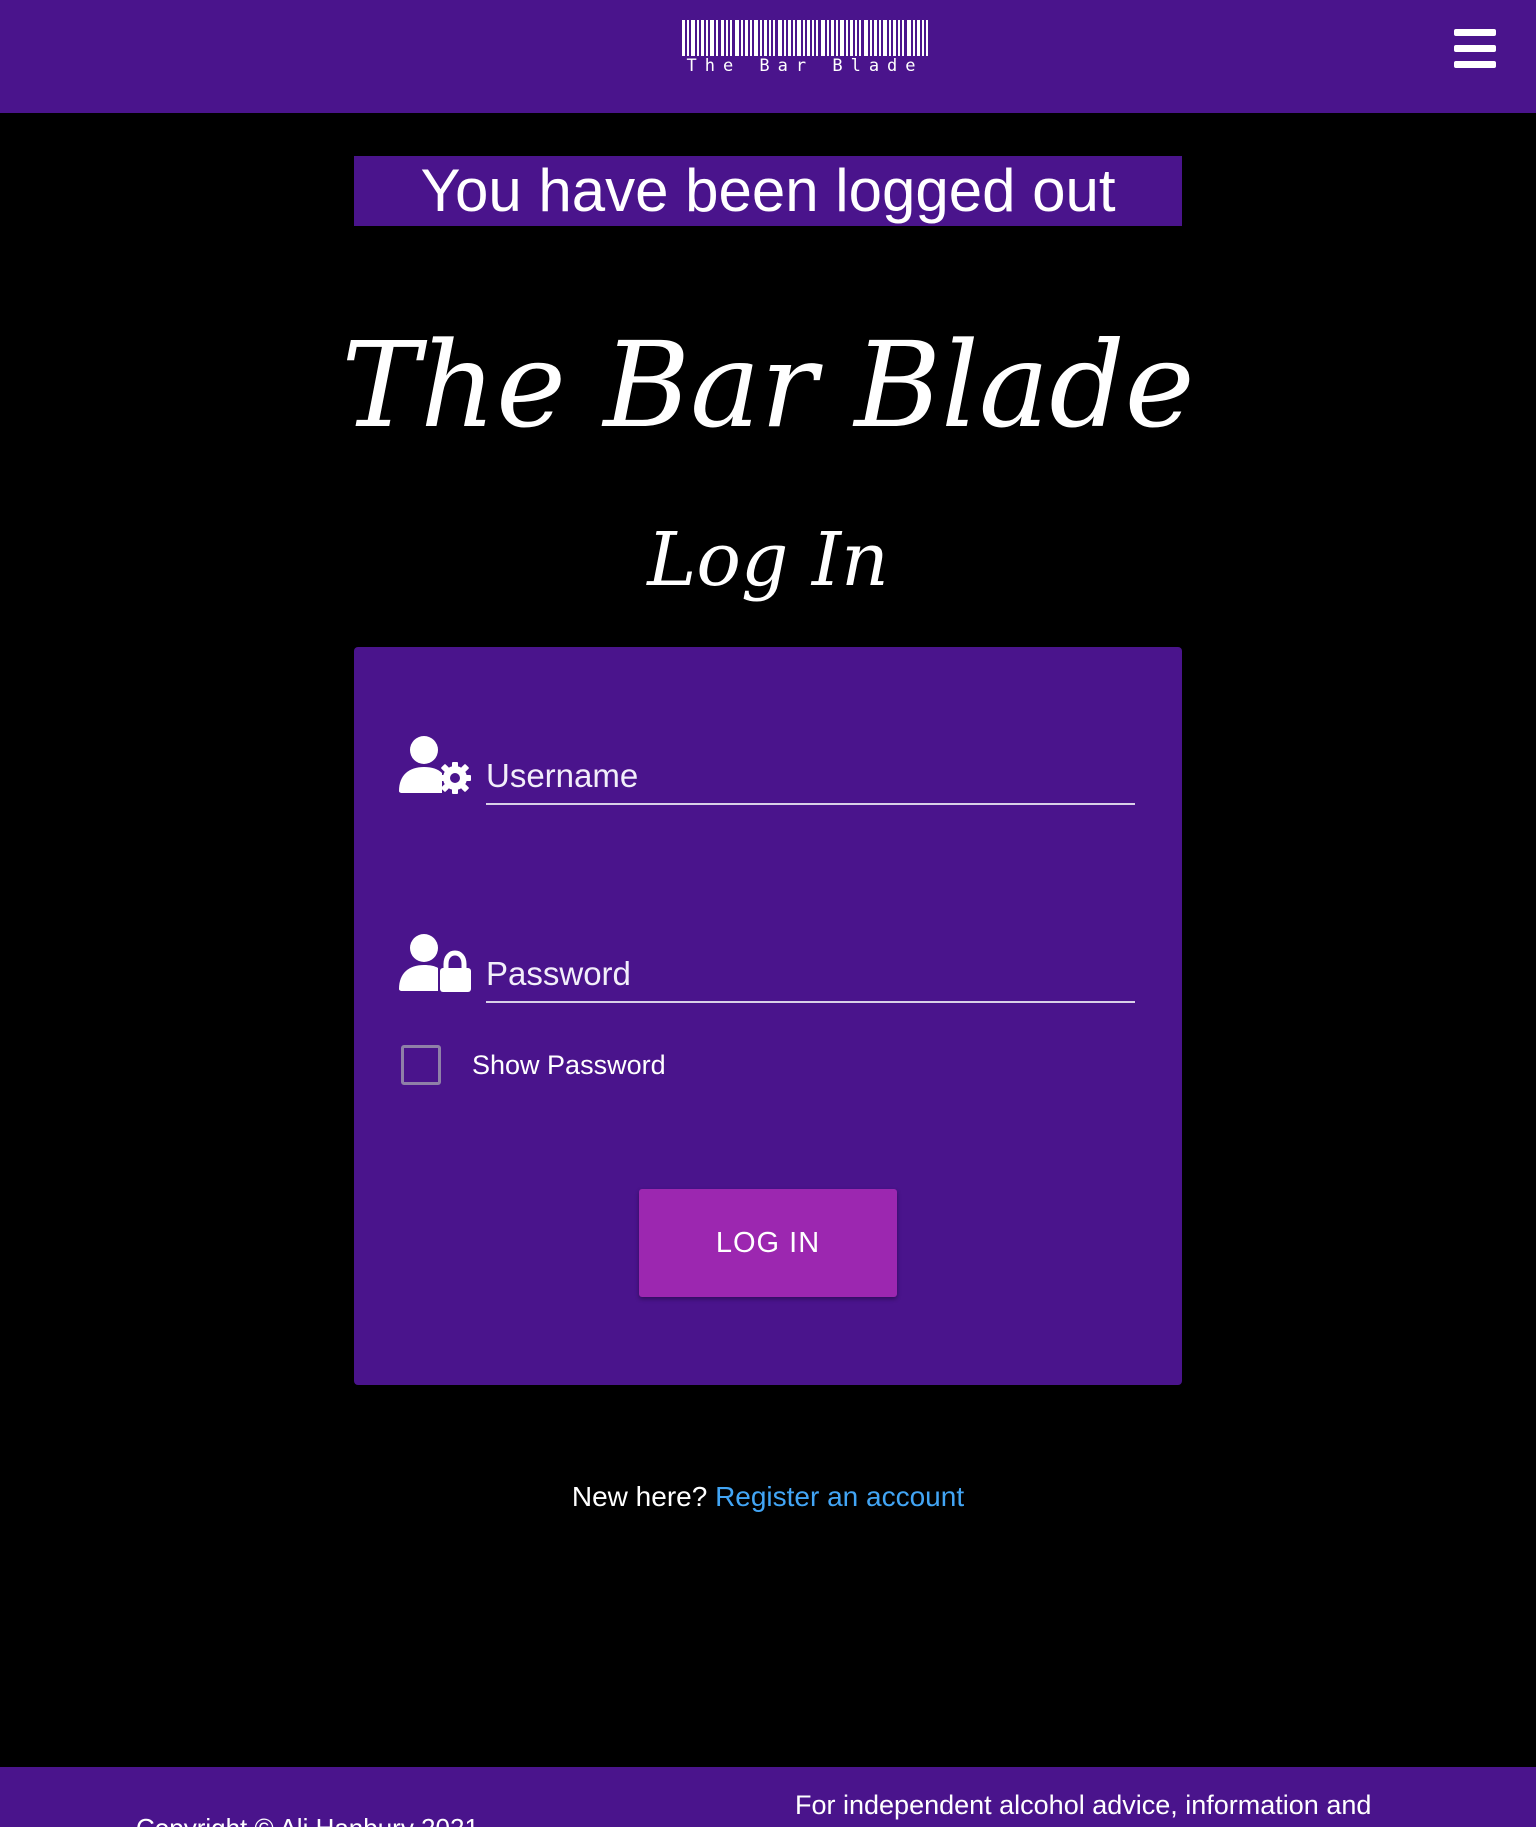 Image resolution: width=1536 pixels, height=1827 pixels. Describe the element at coordinates (768, 560) in the screenshot. I see `login-heading: Log In` at that location.